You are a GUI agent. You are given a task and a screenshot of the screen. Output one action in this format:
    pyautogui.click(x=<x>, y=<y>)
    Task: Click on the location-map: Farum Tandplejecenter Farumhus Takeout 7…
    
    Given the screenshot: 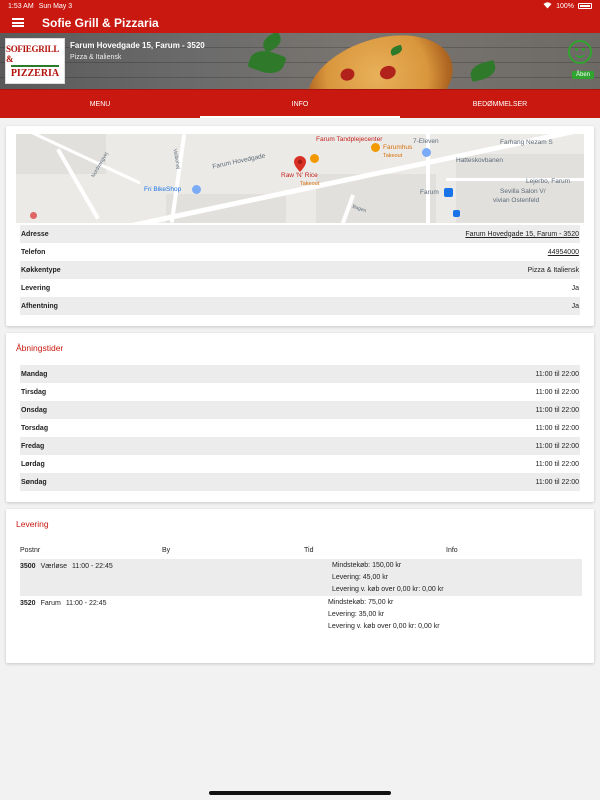 What is the action you would take?
    pyautogui.click(x=300, y=178)
    